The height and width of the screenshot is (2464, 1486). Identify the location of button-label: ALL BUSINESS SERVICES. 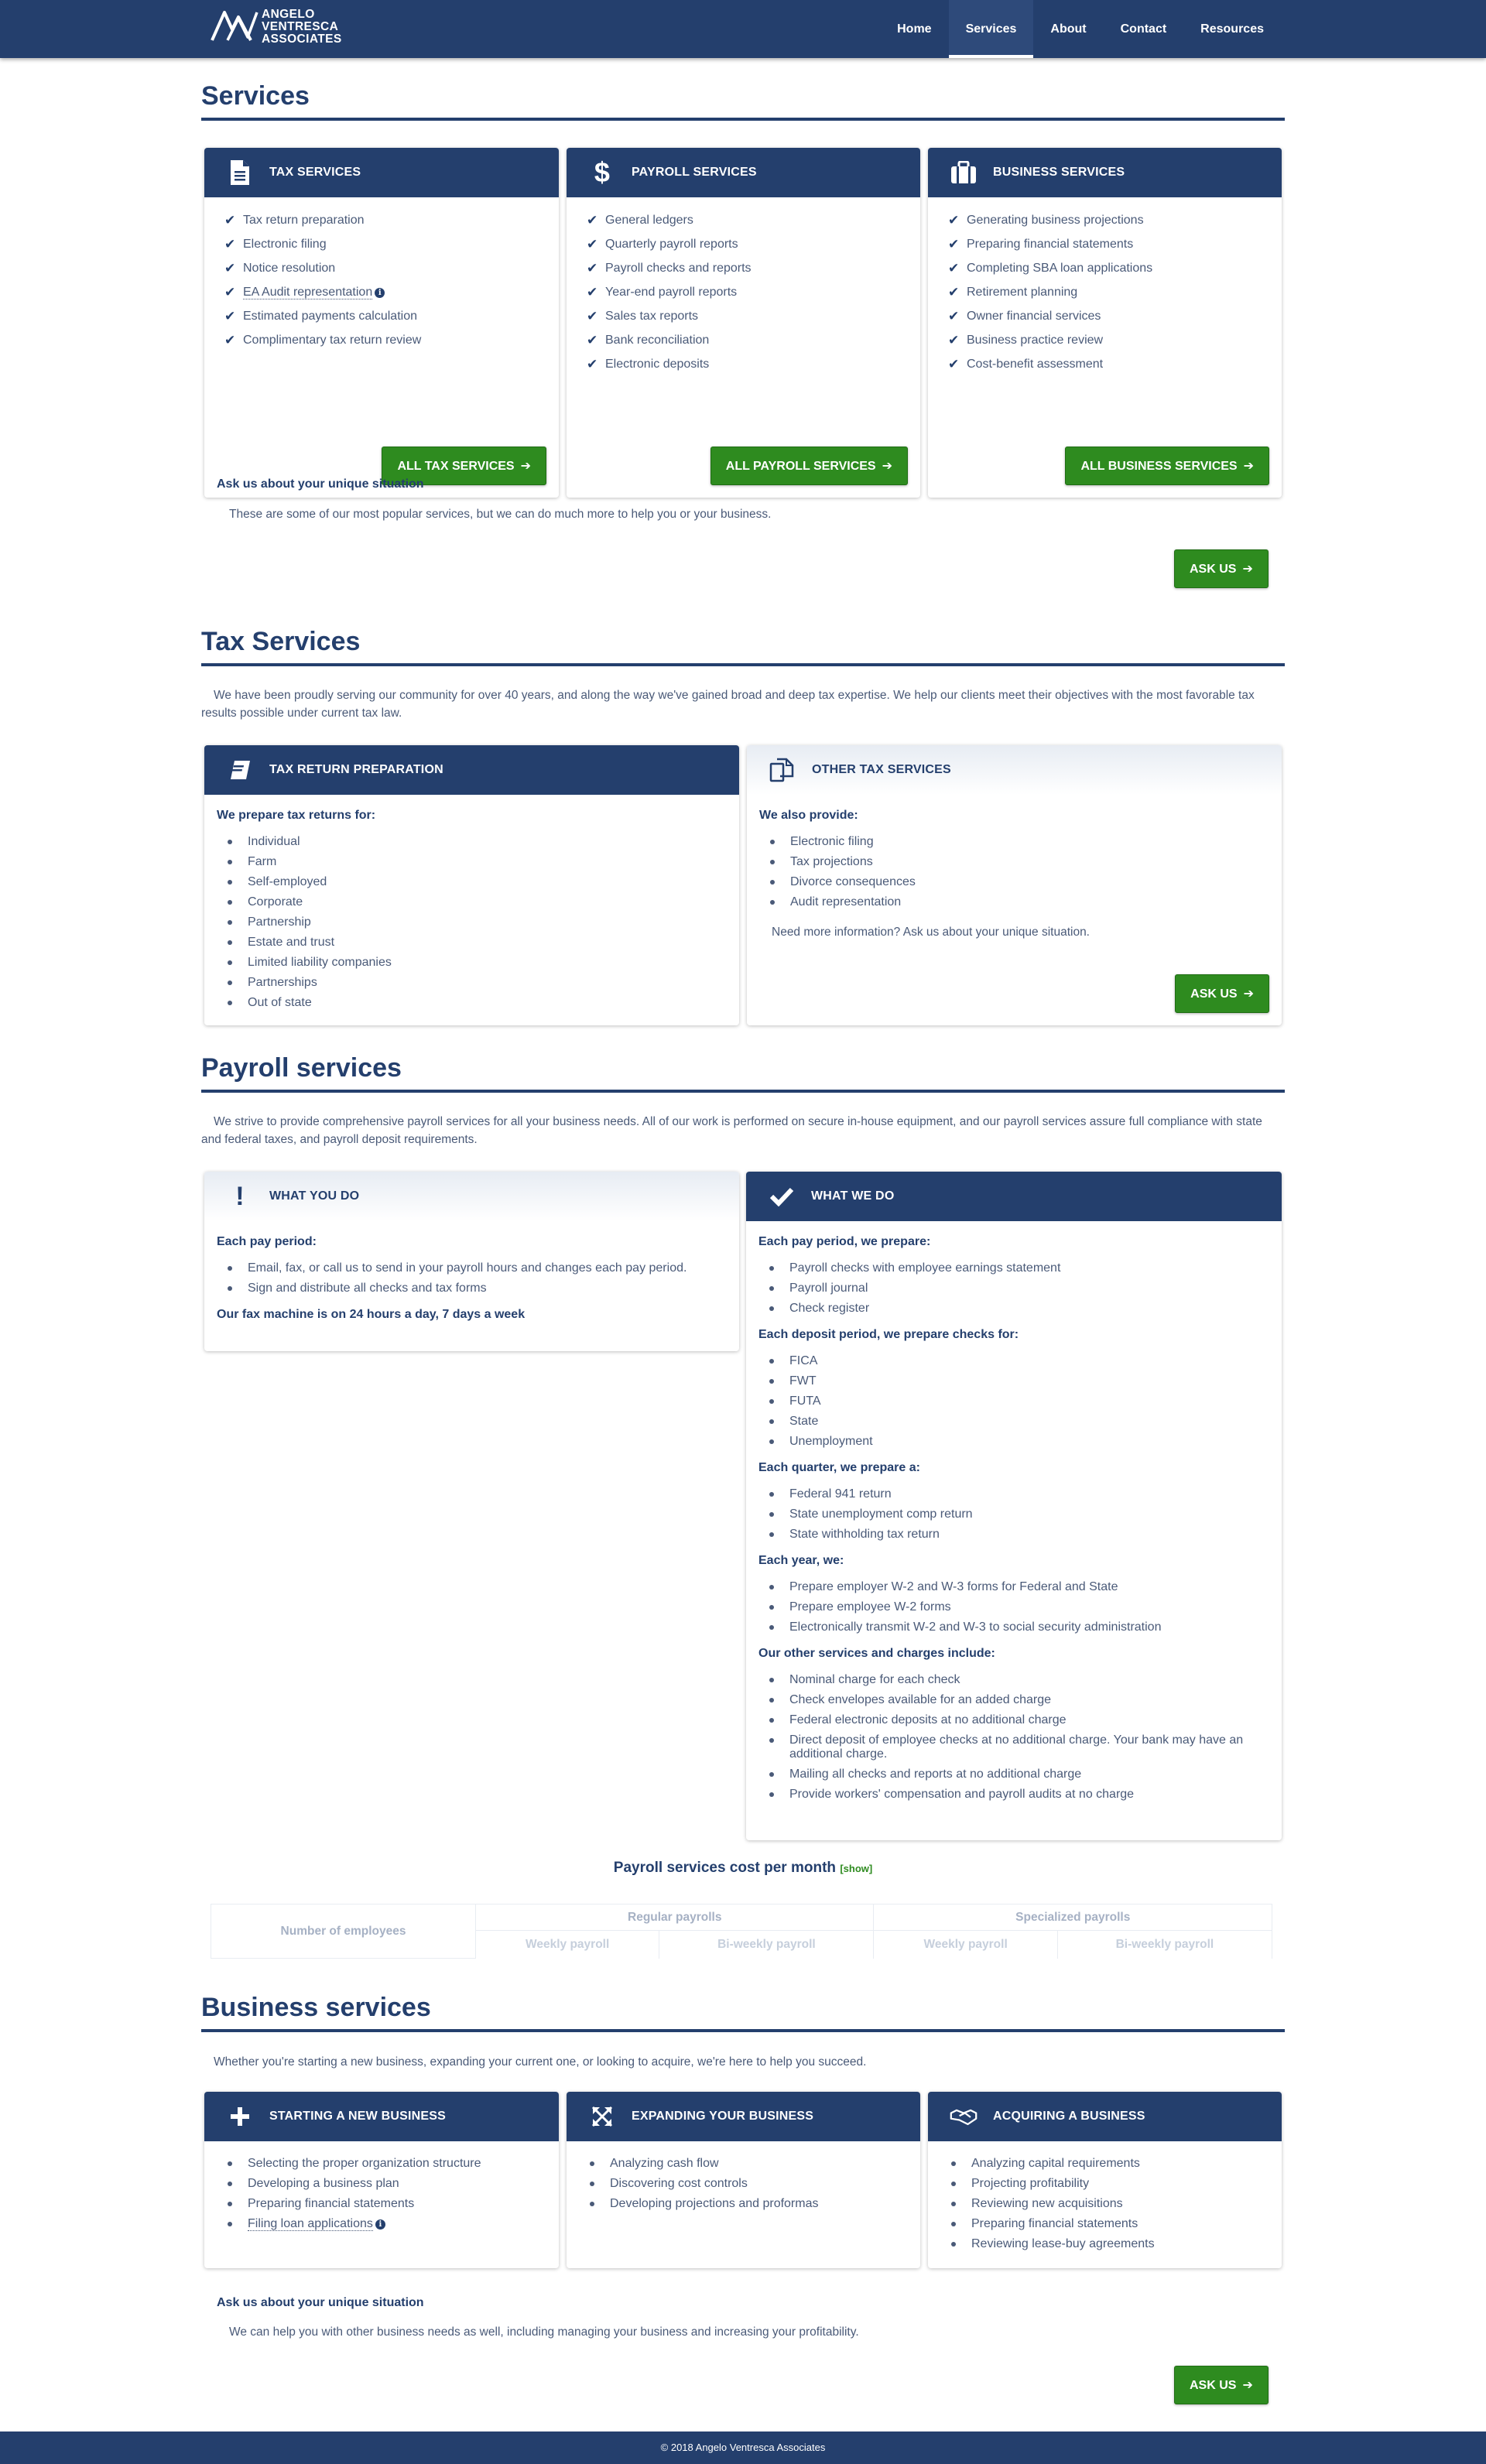
(1159, 466).